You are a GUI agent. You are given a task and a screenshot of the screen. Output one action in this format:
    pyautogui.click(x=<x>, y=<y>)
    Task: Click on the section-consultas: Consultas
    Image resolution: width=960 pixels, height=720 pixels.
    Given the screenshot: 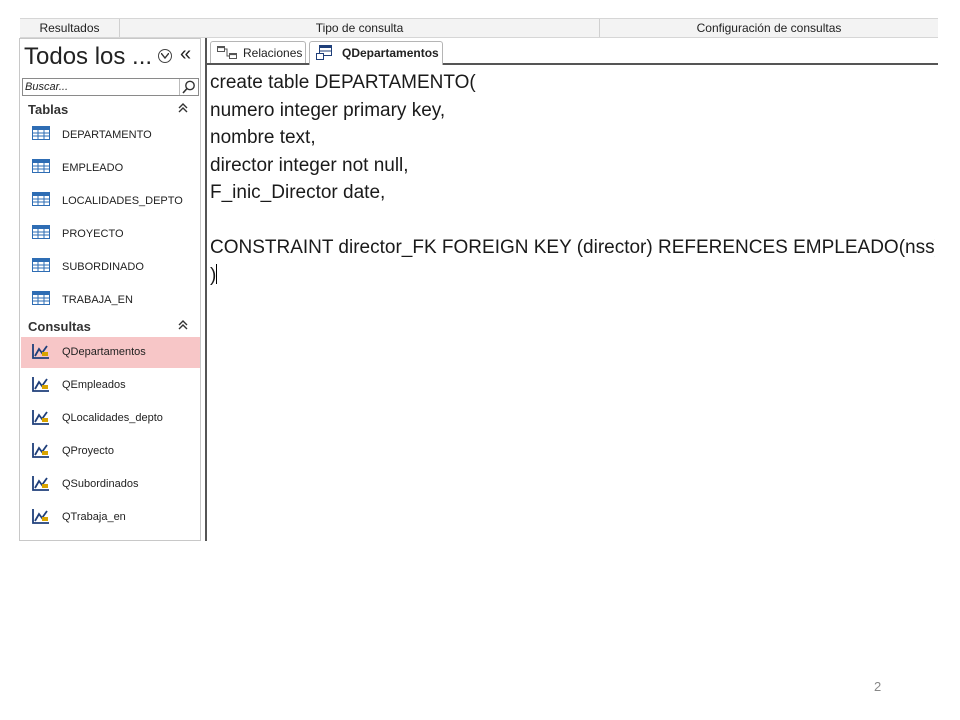 What is the action you would take?
    pyautogui.click(x=110, y=327)
    